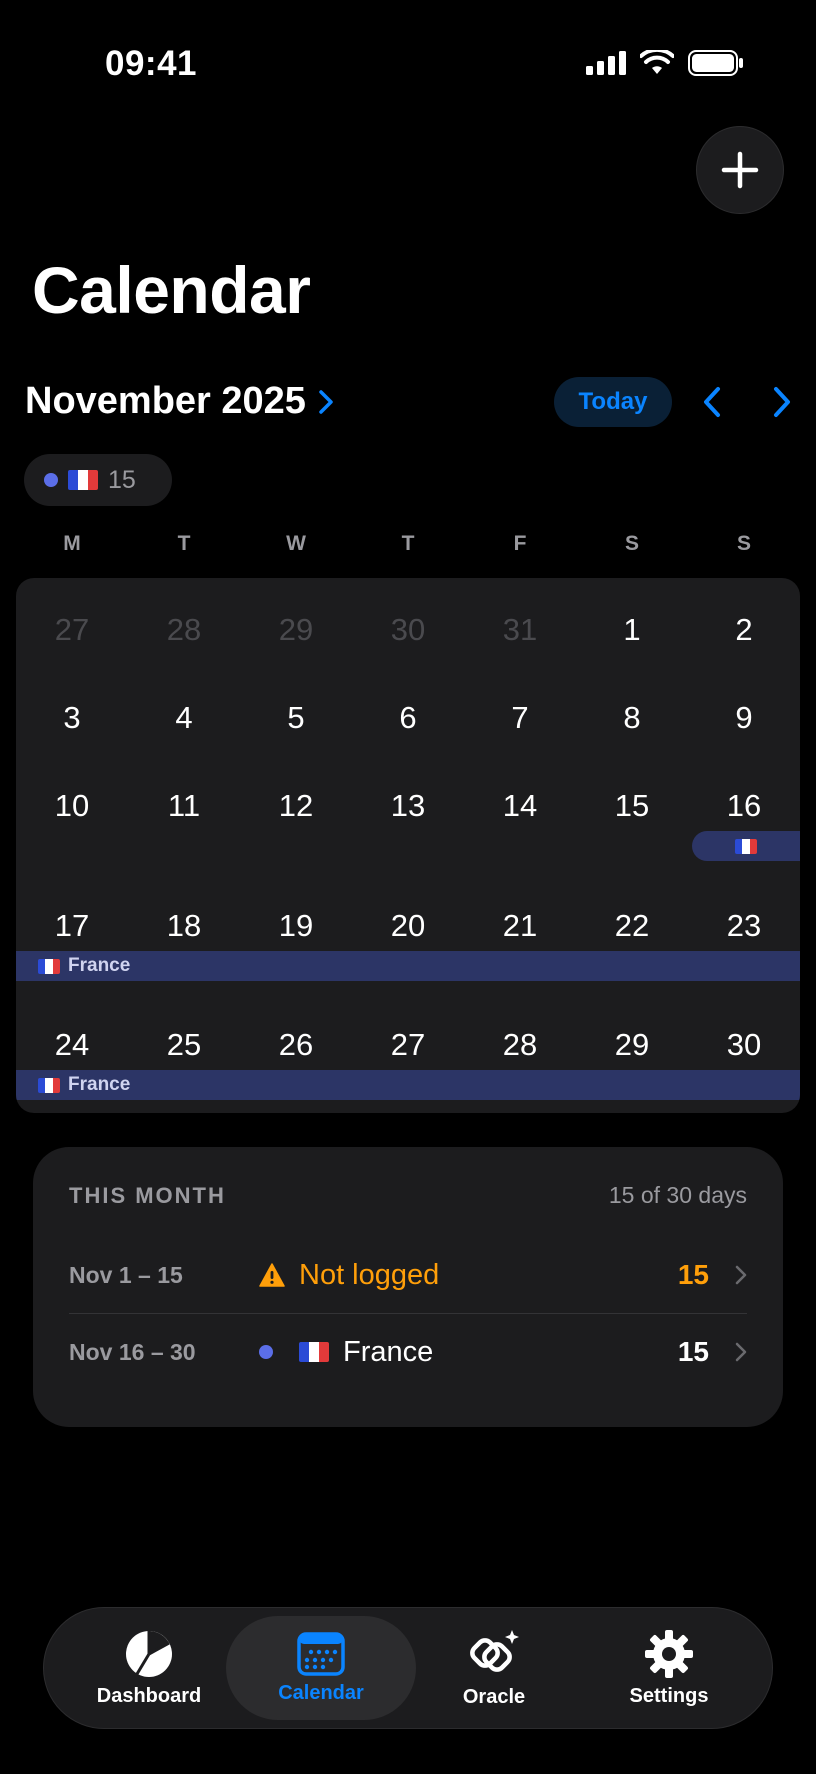 This screenshot has width=816, height=1774. I want to click on calendar-day: 7, so click(520, 718).